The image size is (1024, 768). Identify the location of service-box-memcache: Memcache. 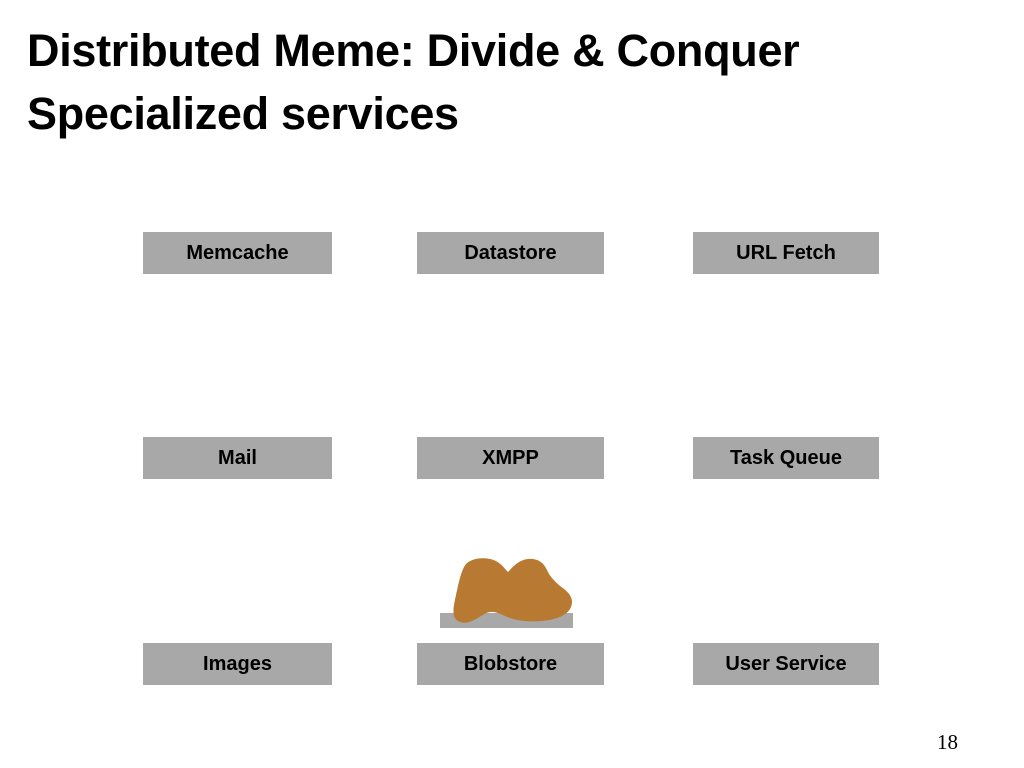
(237, 253).